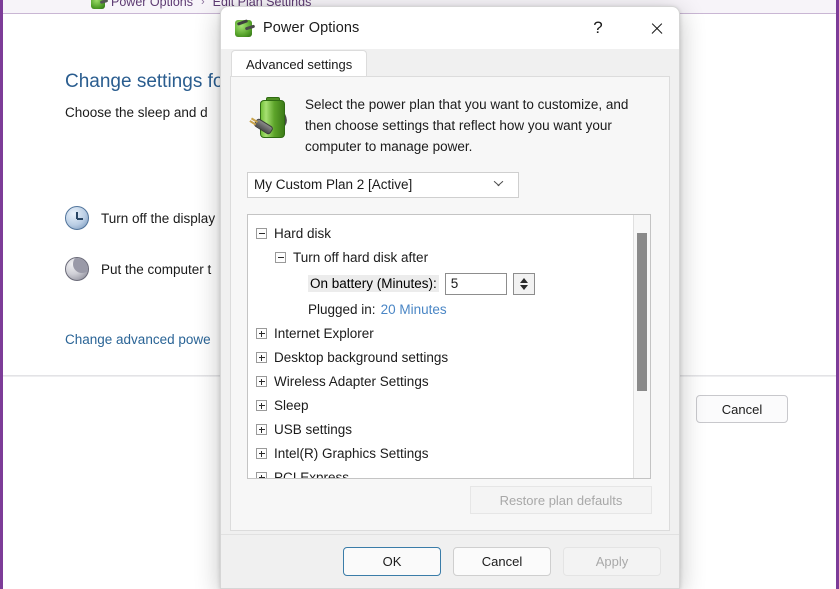 Image resolution: width=839 pixels, height=589 pixels. I want to click on clock-icon, so click(77, 218).